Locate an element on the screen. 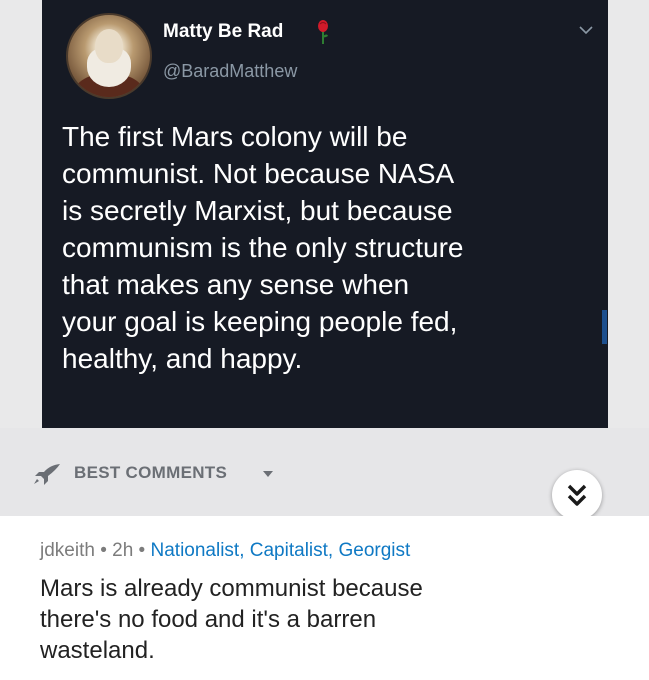 The image size is (649, 680). sort-label: BEST COMMENTS is located at coordinates (150, 473).